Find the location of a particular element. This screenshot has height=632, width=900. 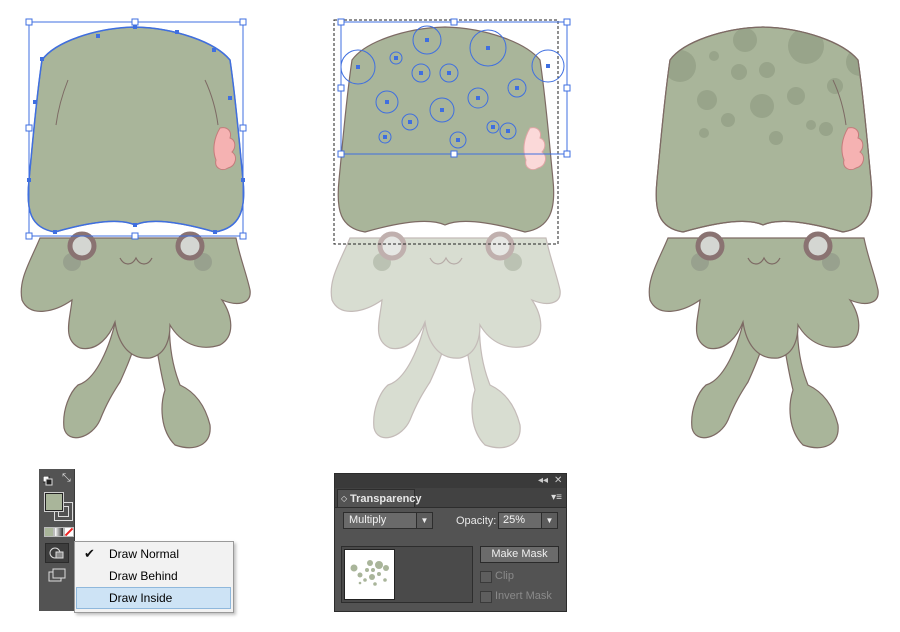

clip-label: Clip is located at coordinates (504, 576).